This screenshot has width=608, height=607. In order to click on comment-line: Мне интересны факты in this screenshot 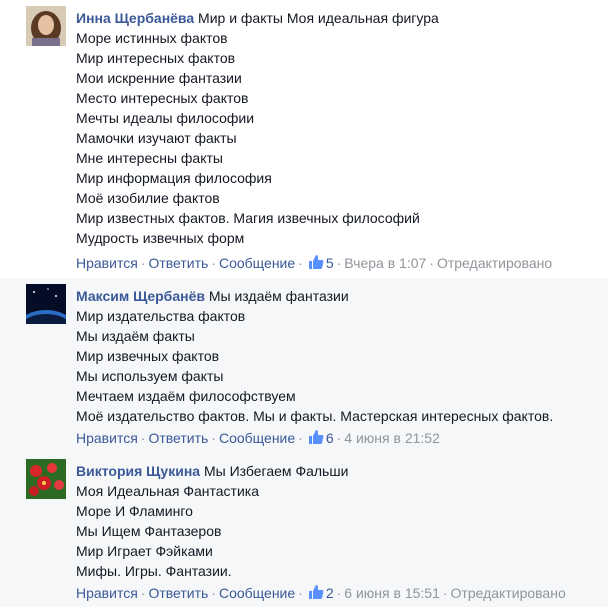, I will do `click(149, 158)`.